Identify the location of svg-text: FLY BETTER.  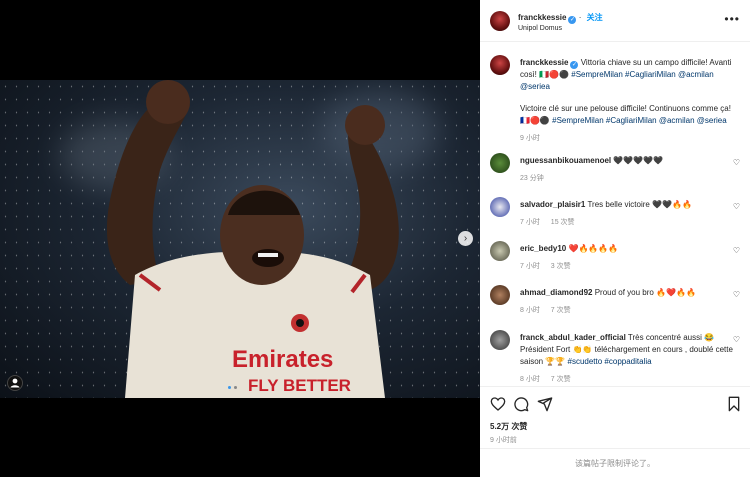
(299, 385).